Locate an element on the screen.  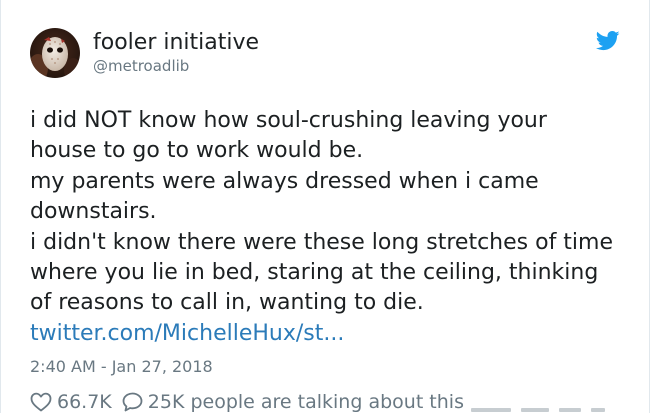
like-action: 66.7K is located at coordinates (71, 402).